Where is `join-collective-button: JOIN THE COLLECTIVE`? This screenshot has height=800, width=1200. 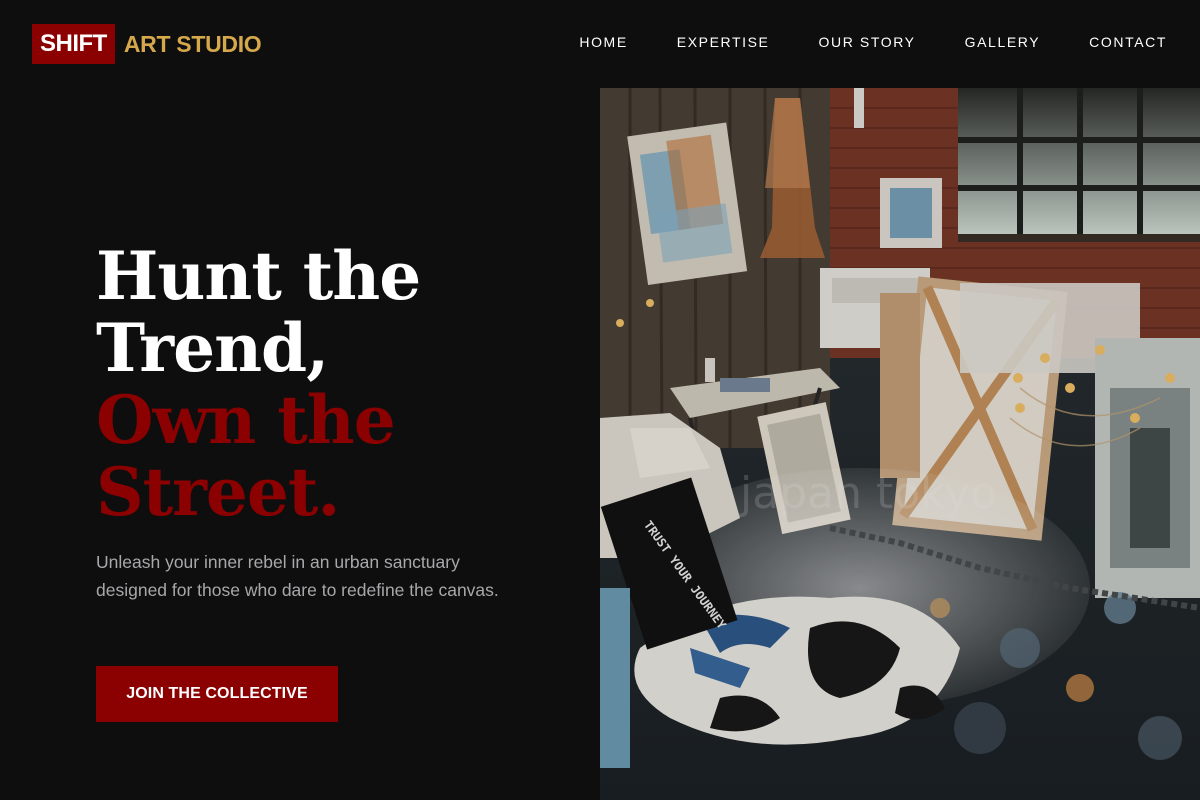 join-collective-button: JOIN THE COLLECTIVE is located at coordinates (217, 694).